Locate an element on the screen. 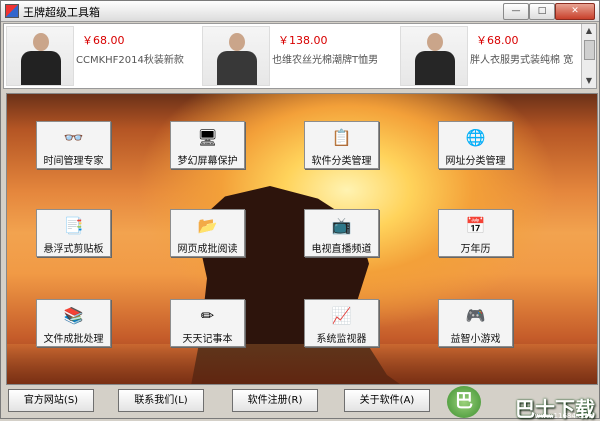  clipboard-button: 📑 悬浮式剪贴板 is located at coordinates (73, 233).